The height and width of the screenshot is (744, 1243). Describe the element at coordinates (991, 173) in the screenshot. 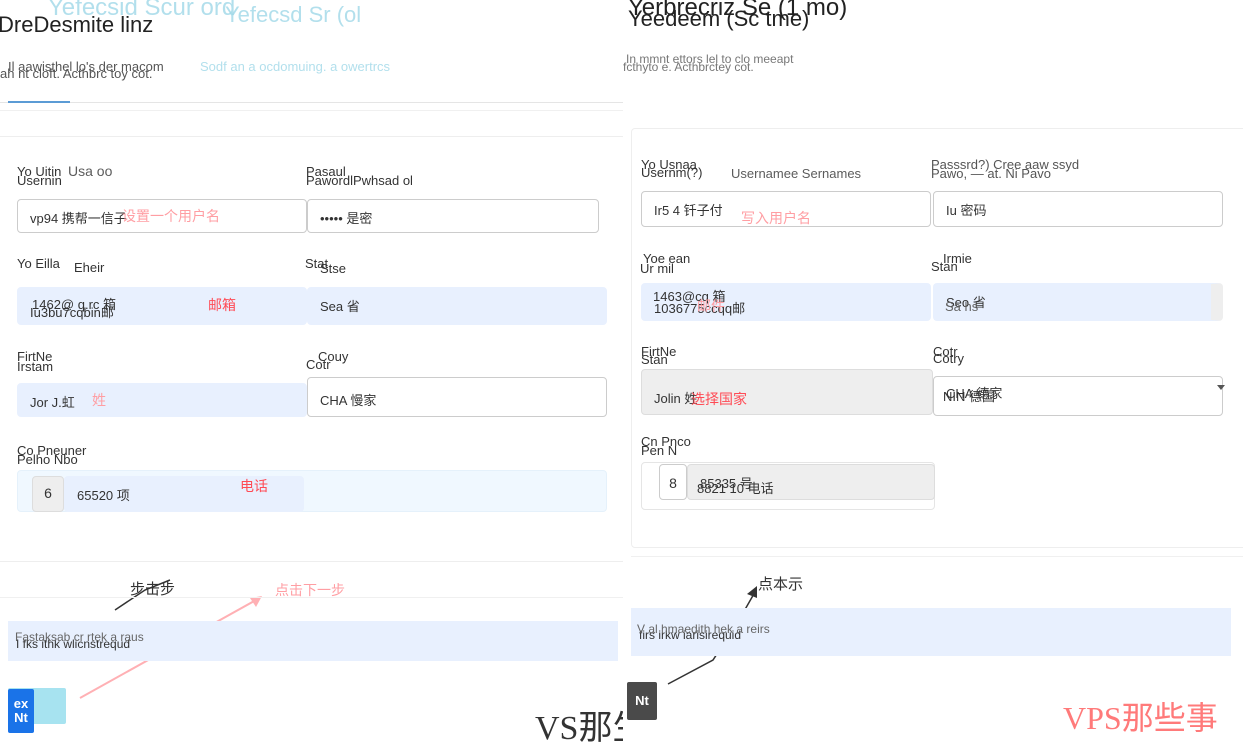

I see `password-label-b: Pawo, — at. Ni Pavo` at that location.